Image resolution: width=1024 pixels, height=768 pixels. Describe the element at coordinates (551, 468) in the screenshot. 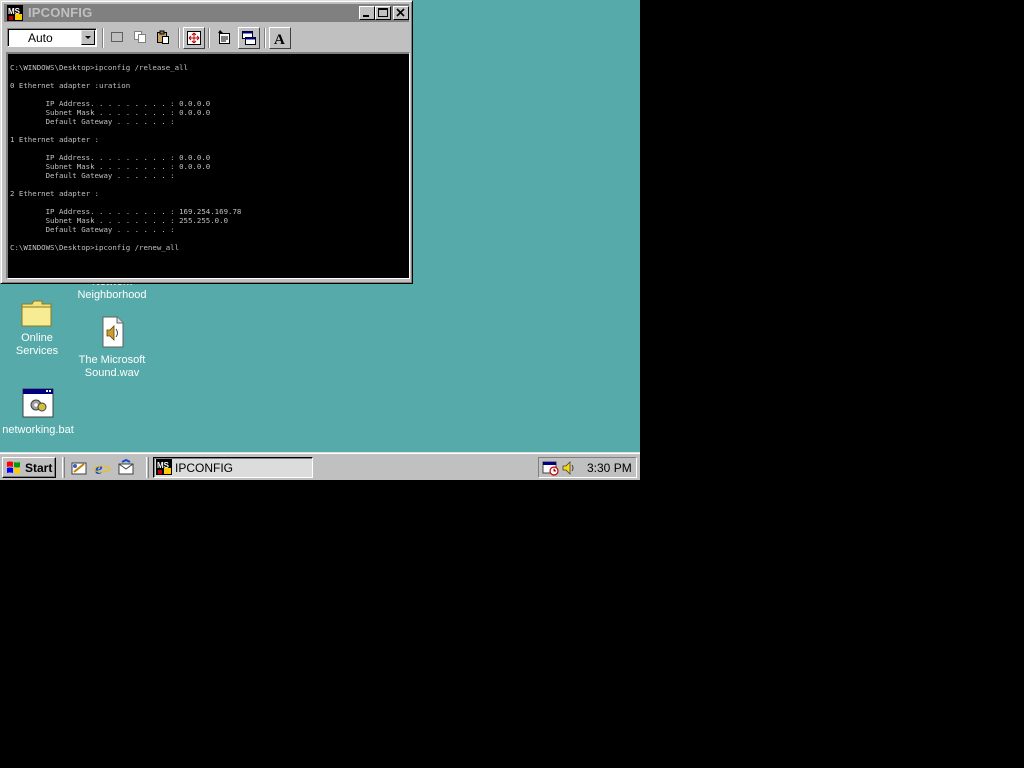

I see `scheduler-icon` at that location.